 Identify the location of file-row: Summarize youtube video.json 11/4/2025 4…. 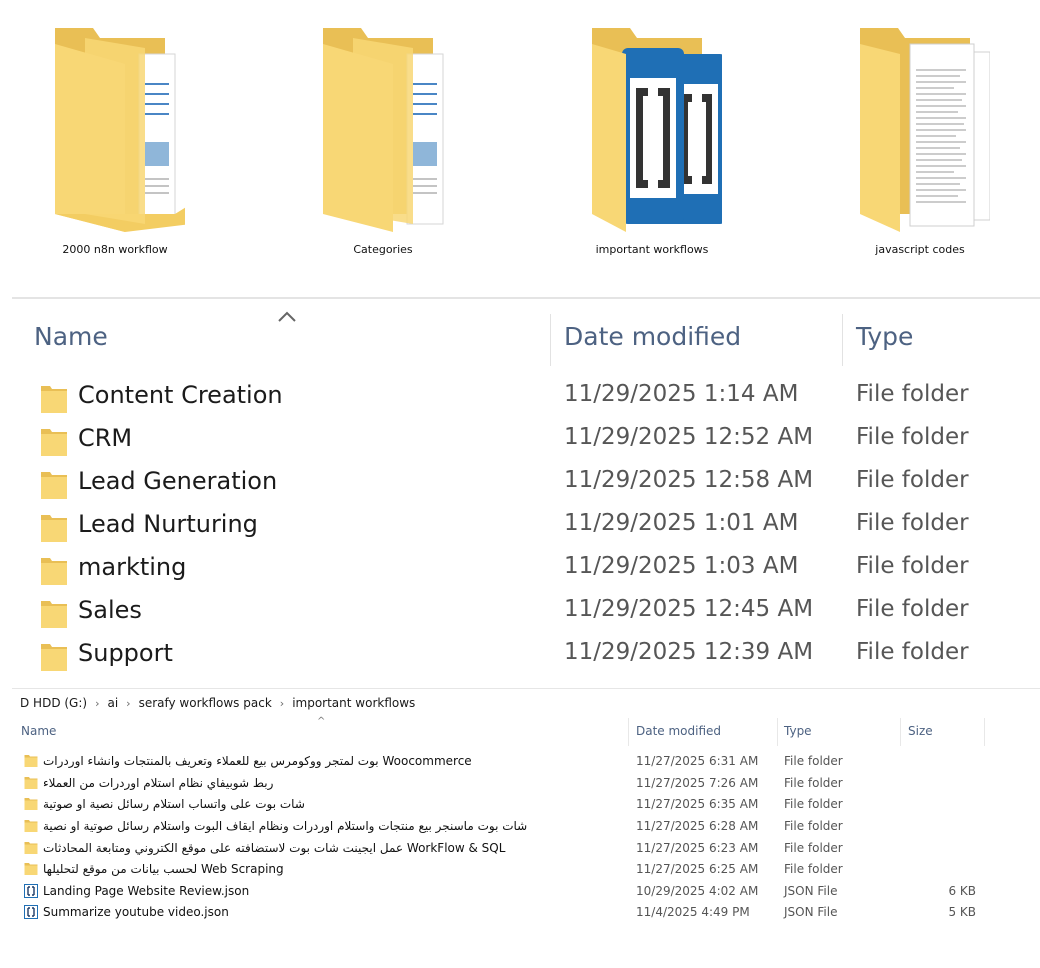
(520, 912).